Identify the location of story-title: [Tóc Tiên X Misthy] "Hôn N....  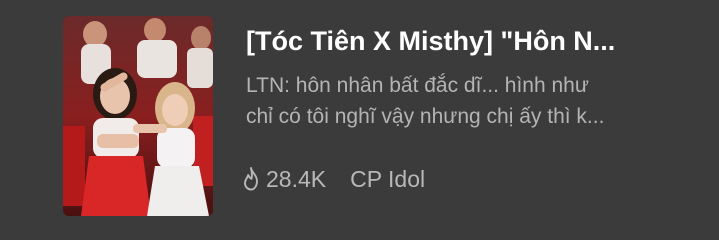
(452, 41).